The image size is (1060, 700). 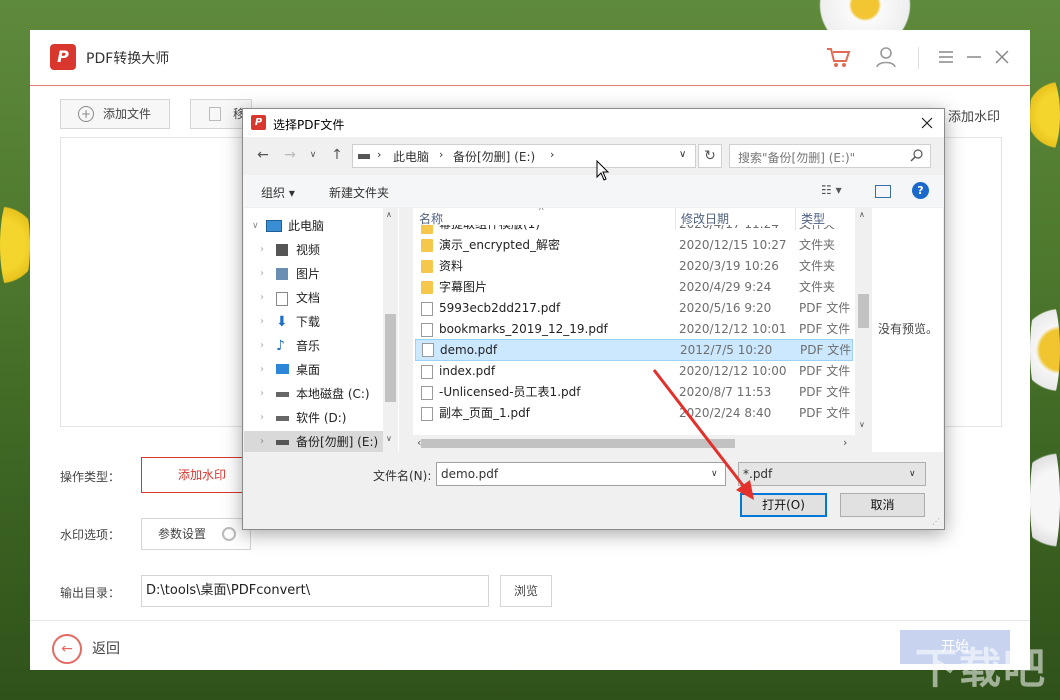 I want to click on back-nav-icon: ←, so click(x=263, y=155).